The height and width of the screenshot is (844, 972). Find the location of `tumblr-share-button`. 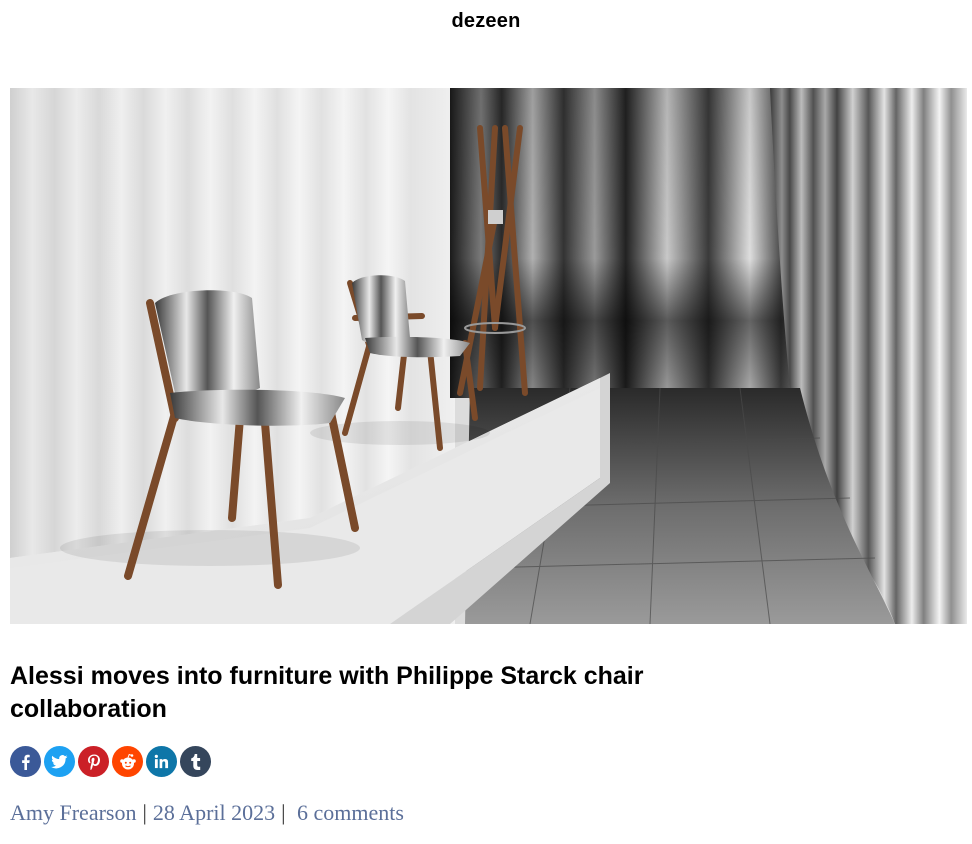

tumblr-share-button is located at coordinates (195, 761).